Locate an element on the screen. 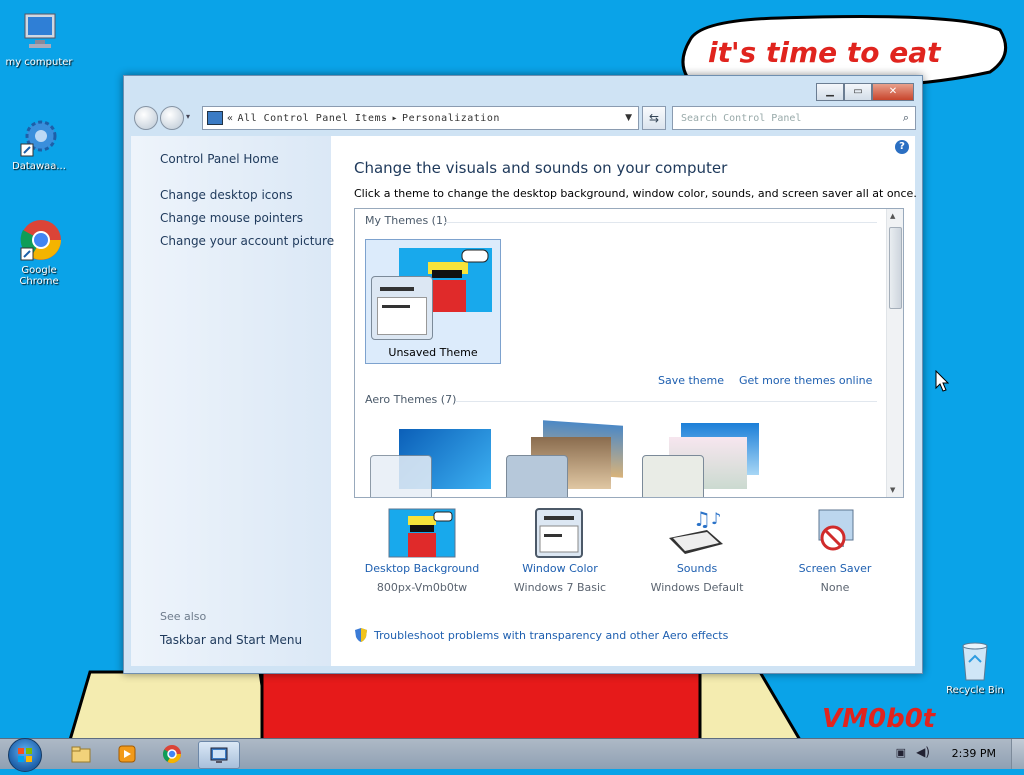 The height and width of the screenshot is (775, 1024). desktop-icon-label: Google Chrome is located at coordinates (39, 276).